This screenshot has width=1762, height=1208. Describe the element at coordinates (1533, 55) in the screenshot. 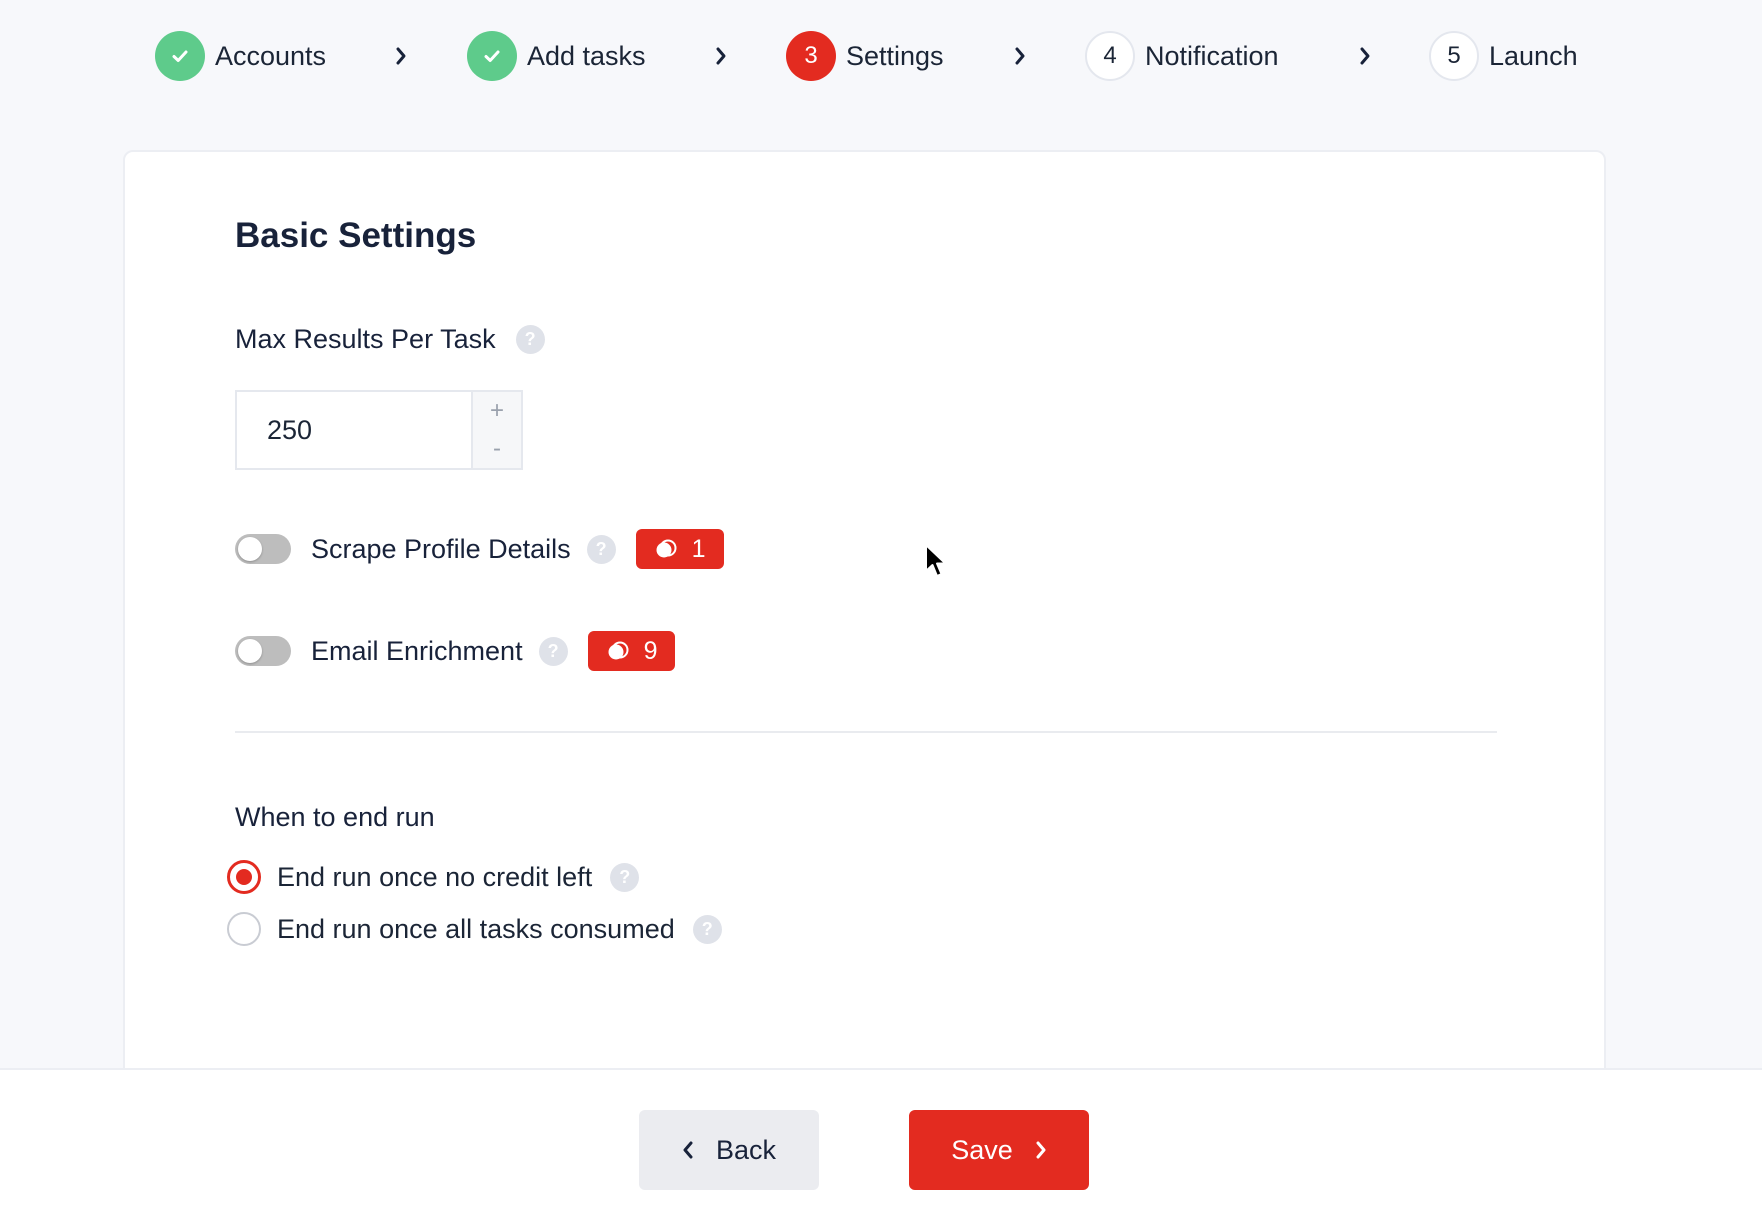

I see `step-label: Launch` at that location.